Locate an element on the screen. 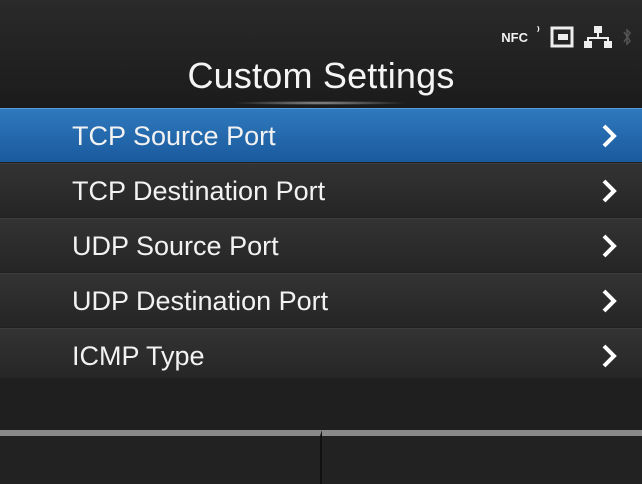 This screenshot has height=484, width=642. empty-list-area is located at coordinates (321, 404).